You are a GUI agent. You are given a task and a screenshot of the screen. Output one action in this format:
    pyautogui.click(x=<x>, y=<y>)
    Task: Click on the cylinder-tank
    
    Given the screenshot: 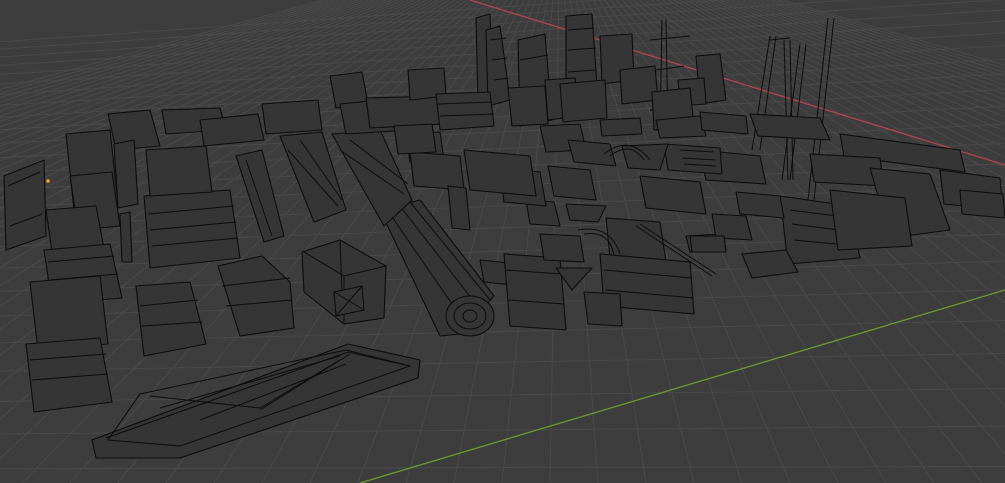 What is the action you would take?
    pyautogui.click(x=437, y=268)
    